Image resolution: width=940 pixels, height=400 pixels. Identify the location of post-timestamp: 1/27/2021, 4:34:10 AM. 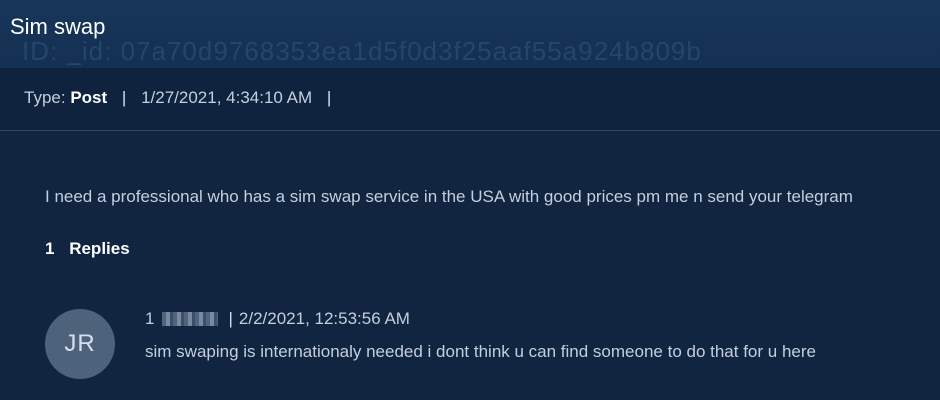
(227, 97).